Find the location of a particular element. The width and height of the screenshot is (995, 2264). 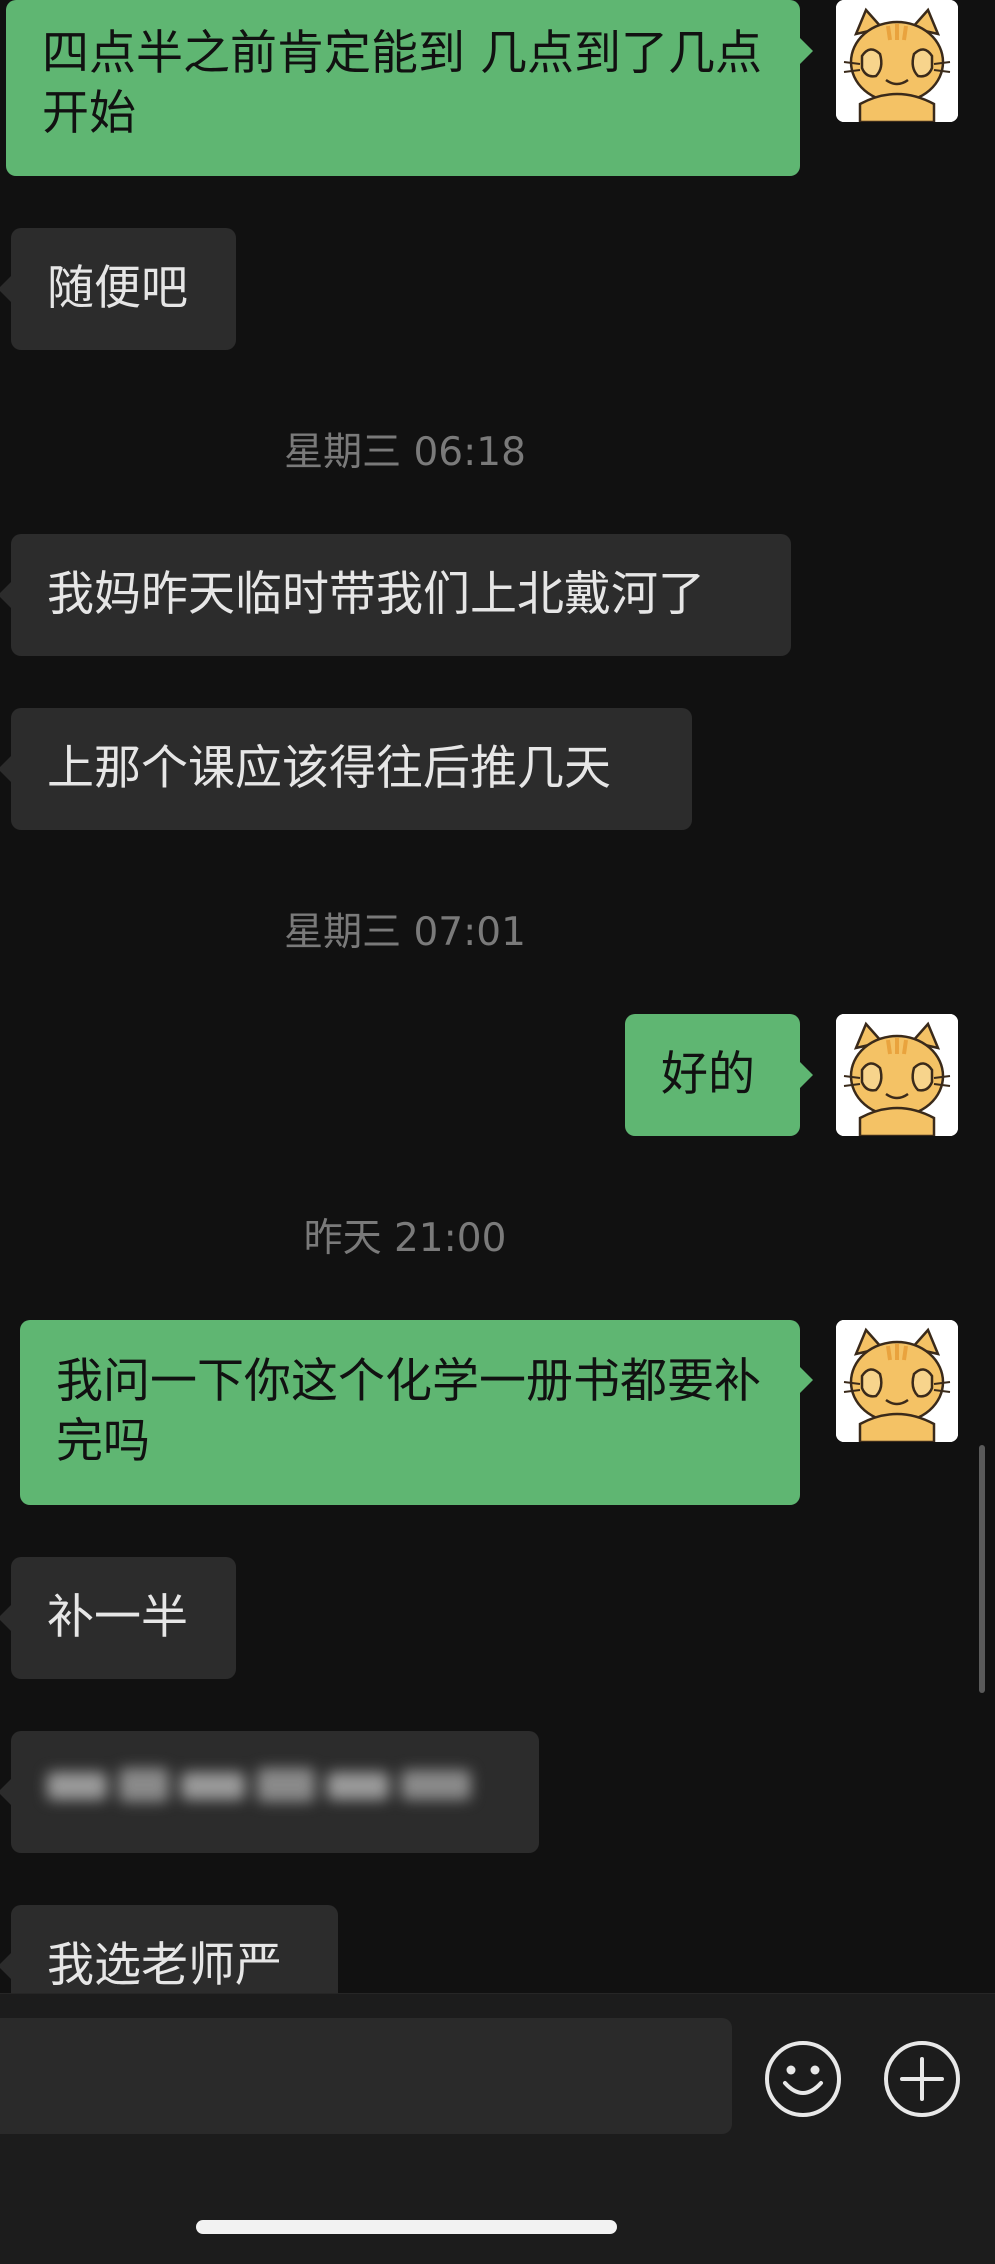

incoming-message: 上那个课应该得往后推几天 is located at coordinates (351, 769).